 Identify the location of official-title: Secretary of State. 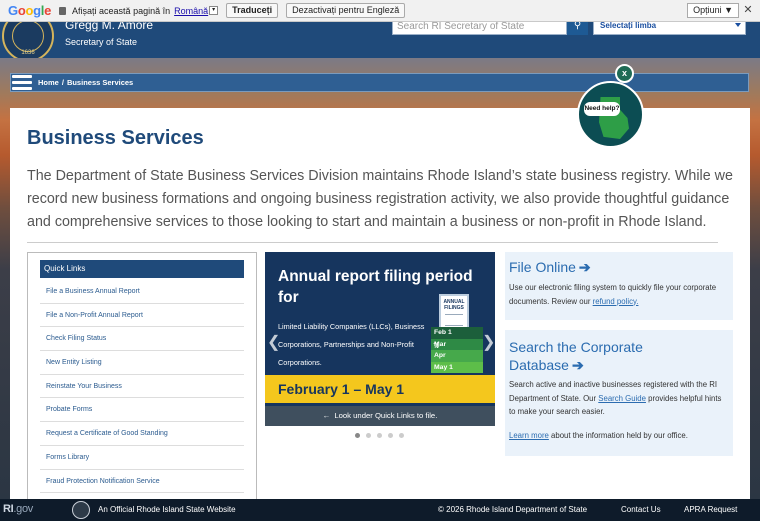
(101, 42).